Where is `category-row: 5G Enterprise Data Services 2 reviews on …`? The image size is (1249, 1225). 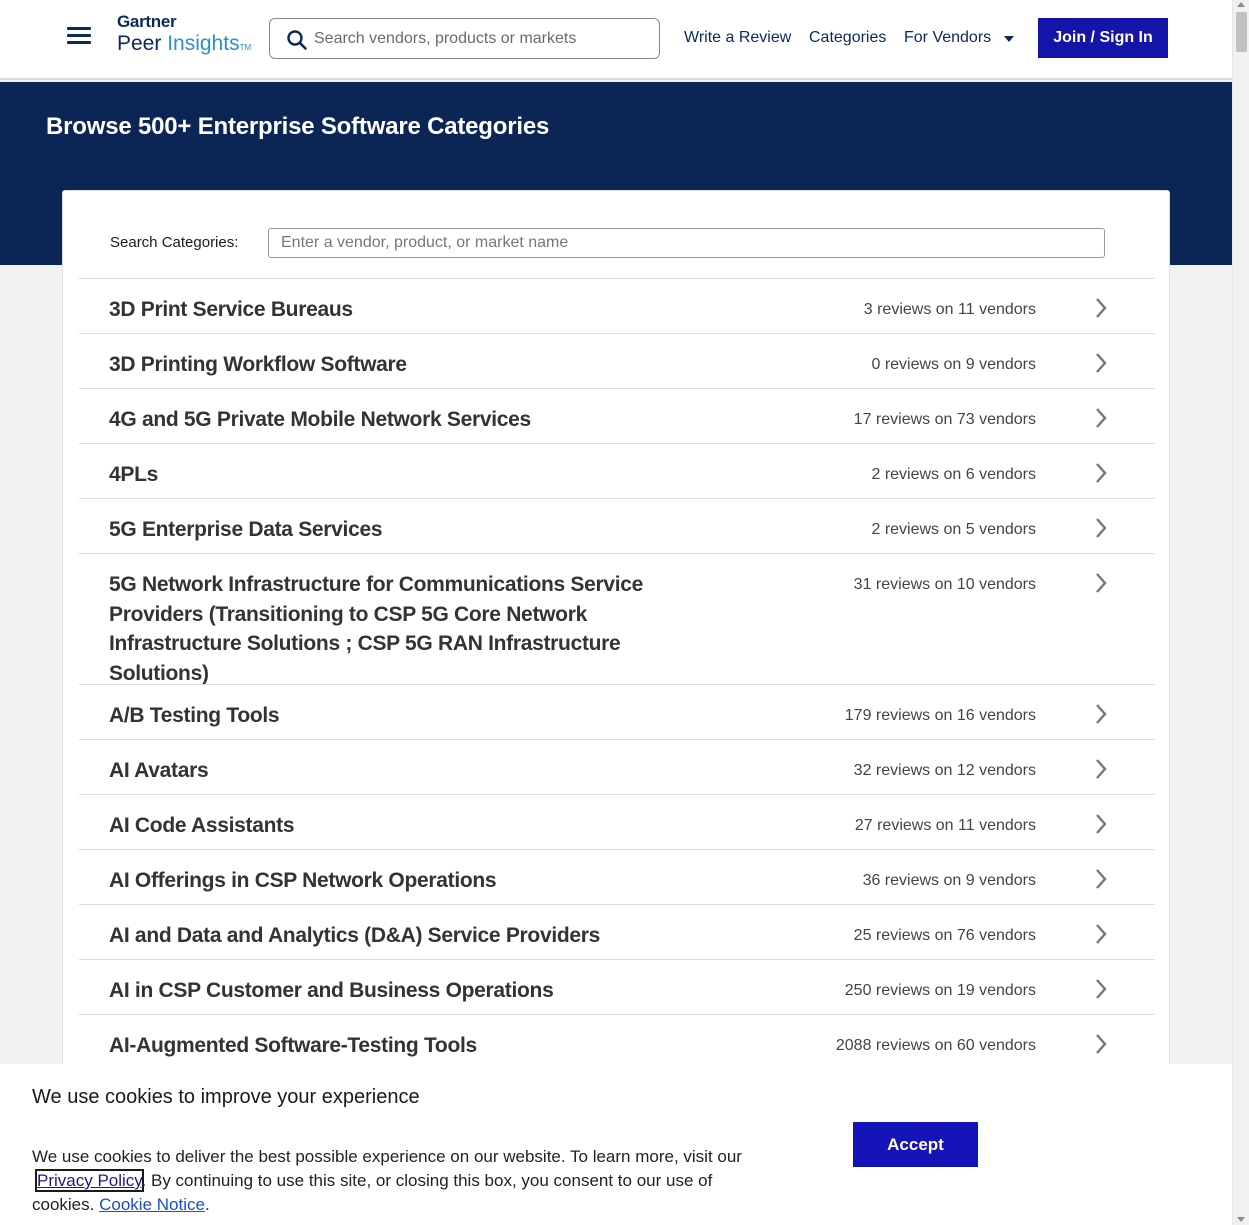 category-row: 5G Enterprise Data Services 2 reviews on … is located at coordinates (617, 525).